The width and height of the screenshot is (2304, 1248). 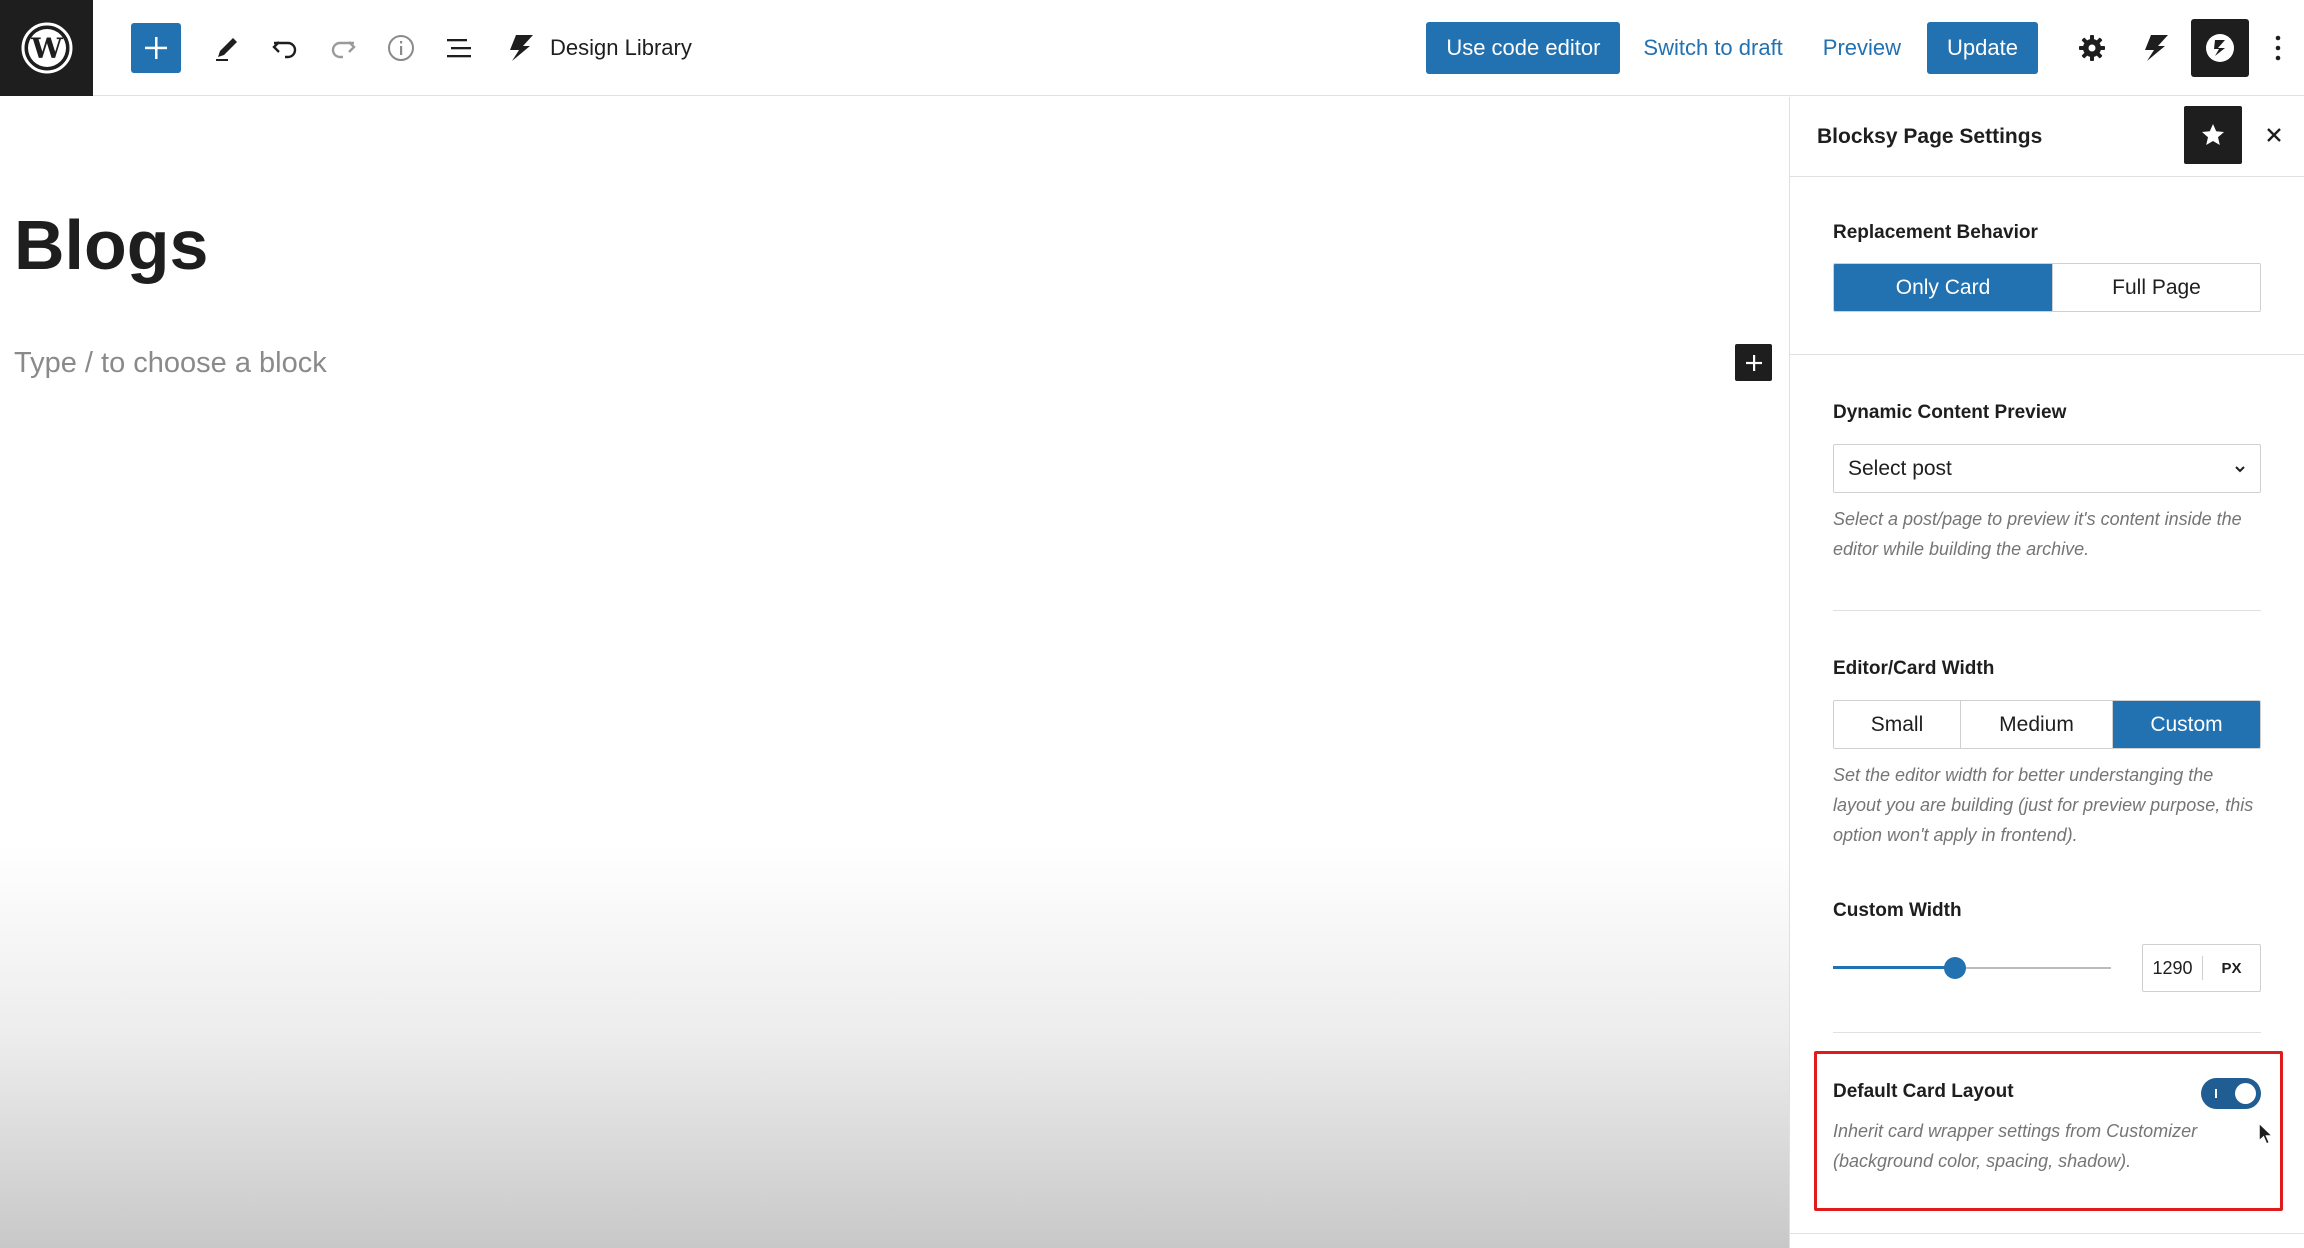 I want to click on option-only-card: Only Card, so click(x=1943, y=287).